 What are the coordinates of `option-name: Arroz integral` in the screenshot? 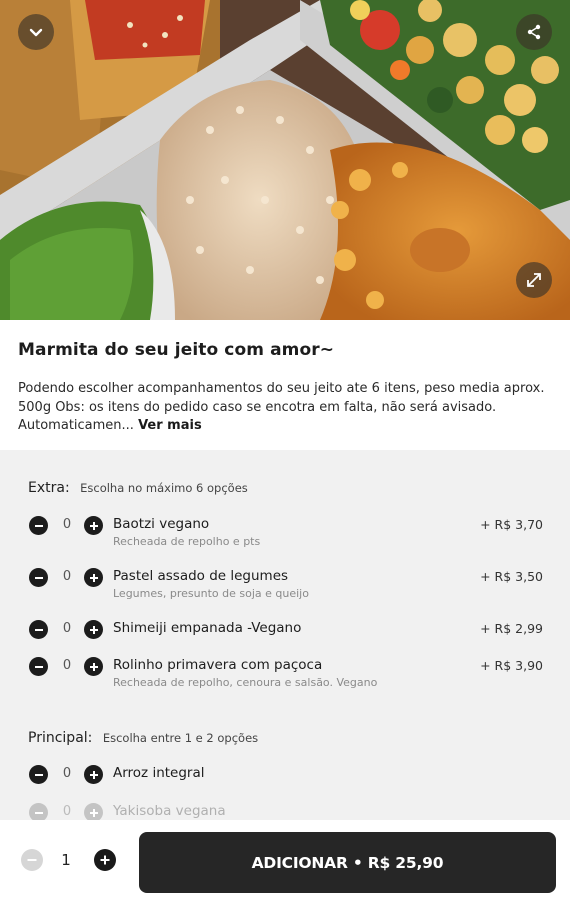 It's located at (159, 773).